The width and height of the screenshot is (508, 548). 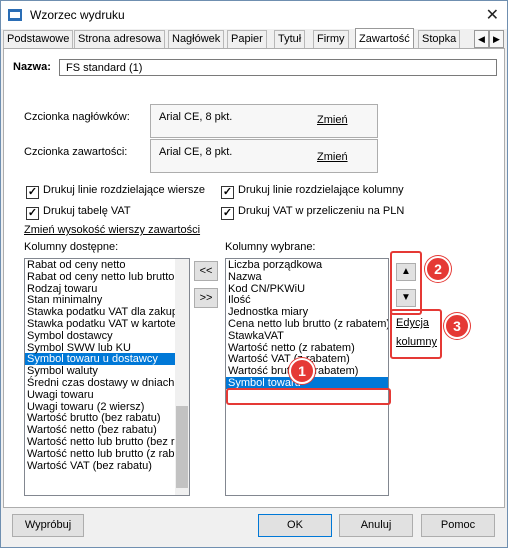 I want to click on content-font-box: Arial CE, 8 pkt. Zmień, so click(x=264, y=156).